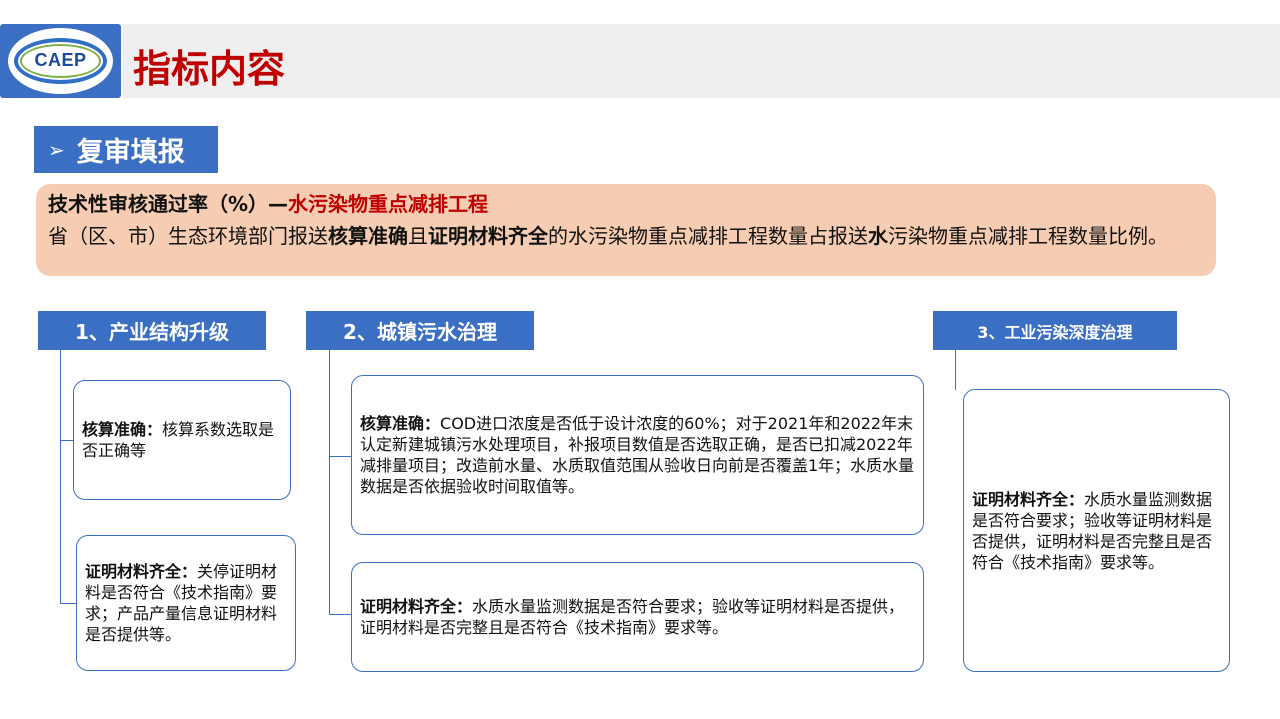 The width and height of the screenshot is (1280, 719). Describe the element at coordinates (1055, 330) in the screenshot. I see `category-header-industrial-pollution: 3、工业污染深度治理` at that location.